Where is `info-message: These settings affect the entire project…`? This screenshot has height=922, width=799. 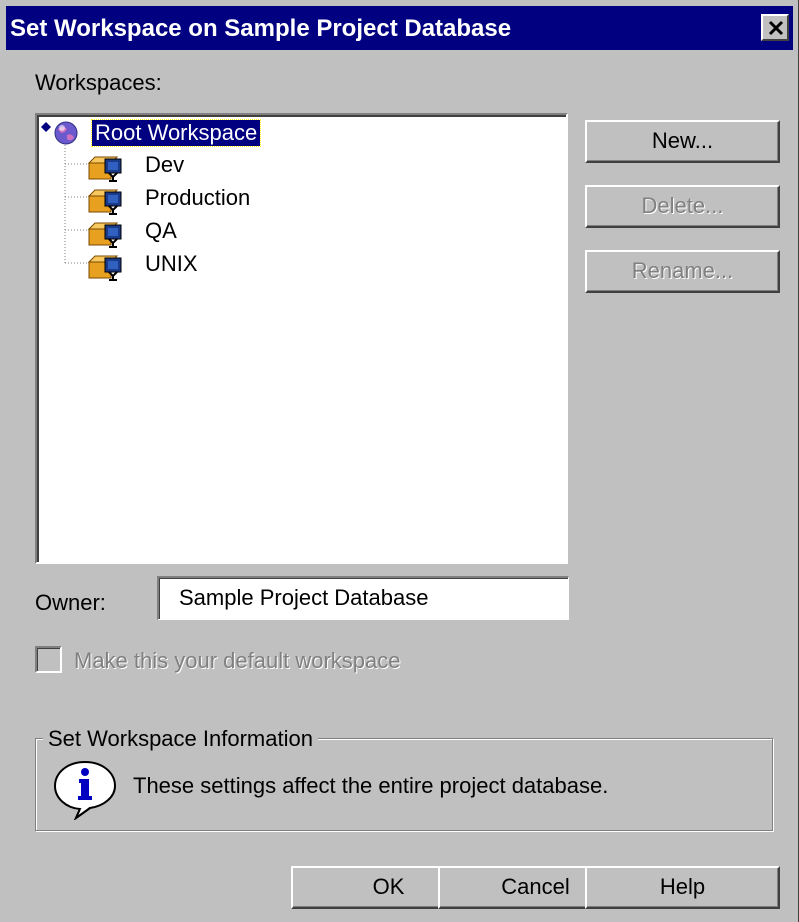
info-message: These settings affect the entire project… is located at coordinates (371, 785).